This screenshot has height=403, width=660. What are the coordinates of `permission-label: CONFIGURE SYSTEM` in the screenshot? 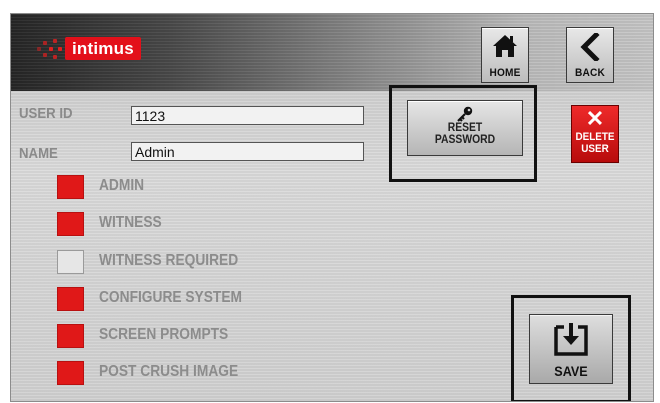 It's located at (170, 297).